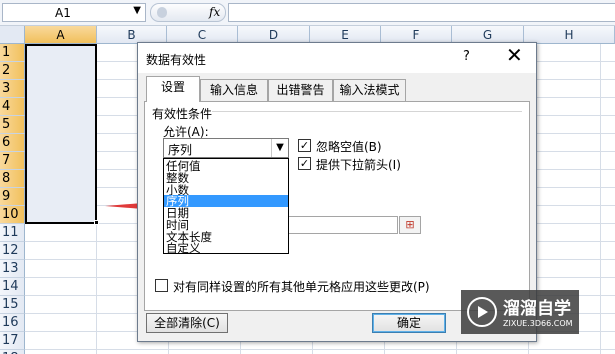 The width and height of the screenshot is (615, 354). What do you see at coordinates (409, 323) in the screenshot?
I see `ok-button: 确定` at bounding box center [409, 323].